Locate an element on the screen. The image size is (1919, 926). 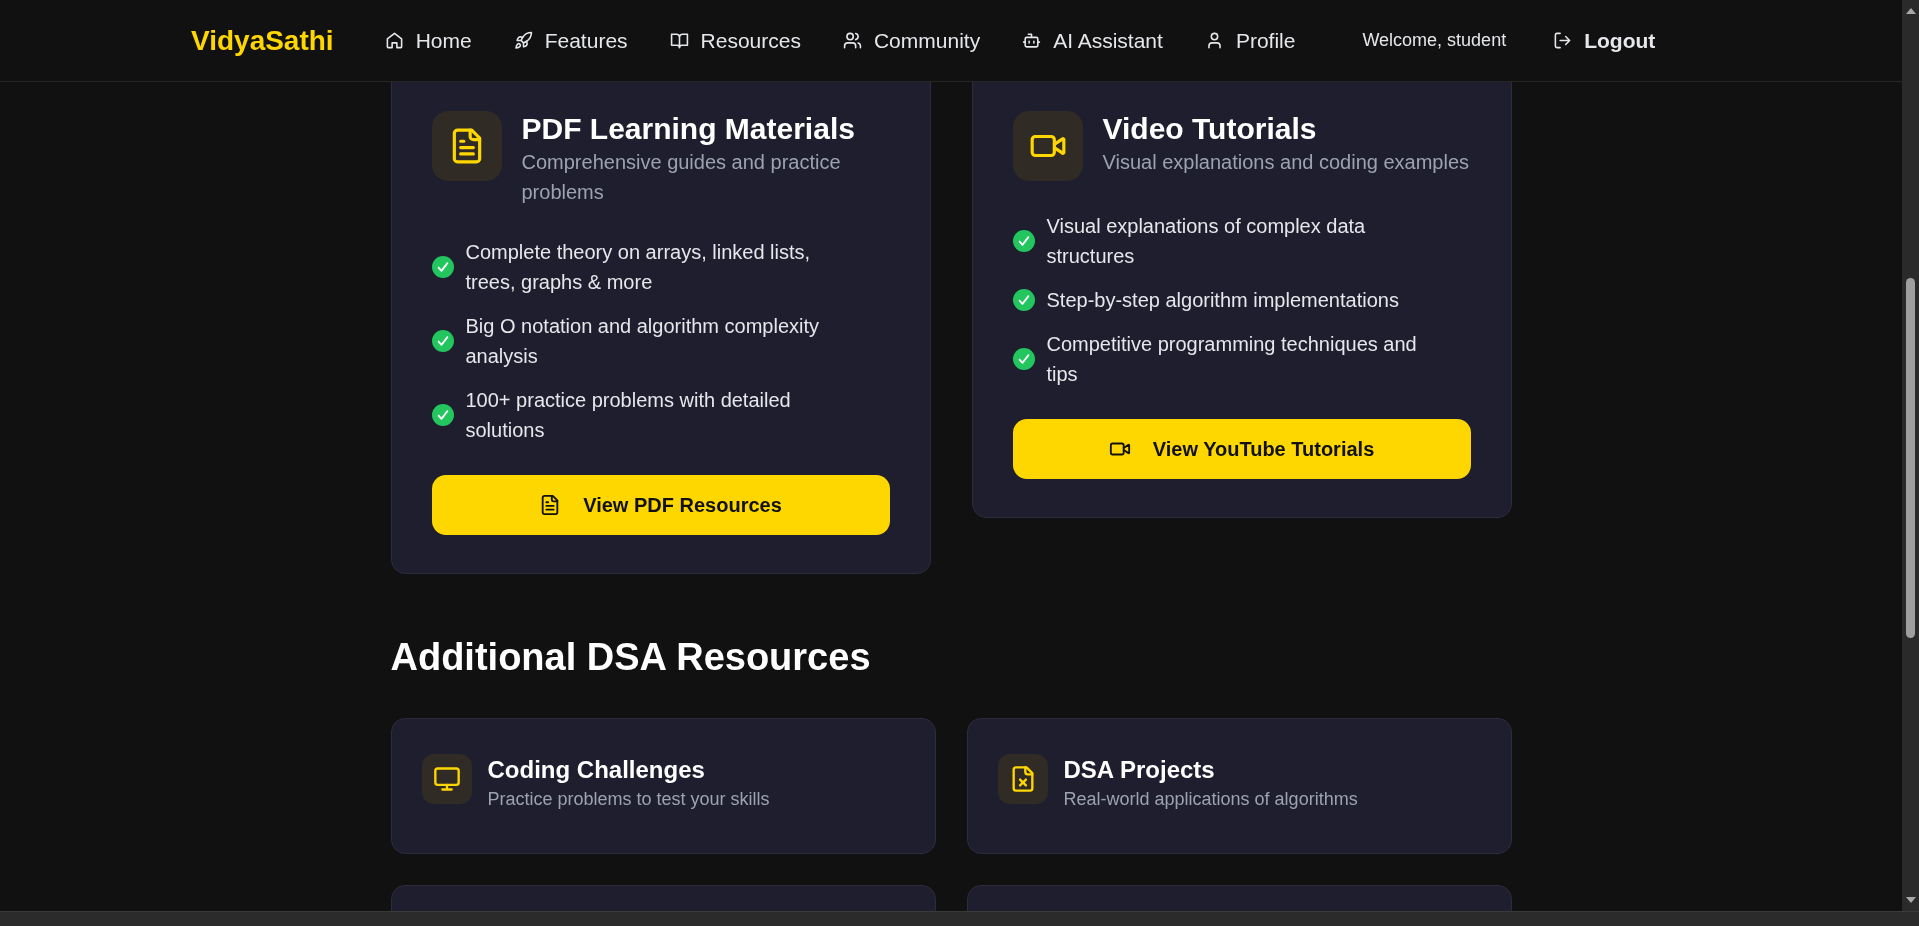
view-resources-button: View PDF Resources is located at coordinates (660, 505).